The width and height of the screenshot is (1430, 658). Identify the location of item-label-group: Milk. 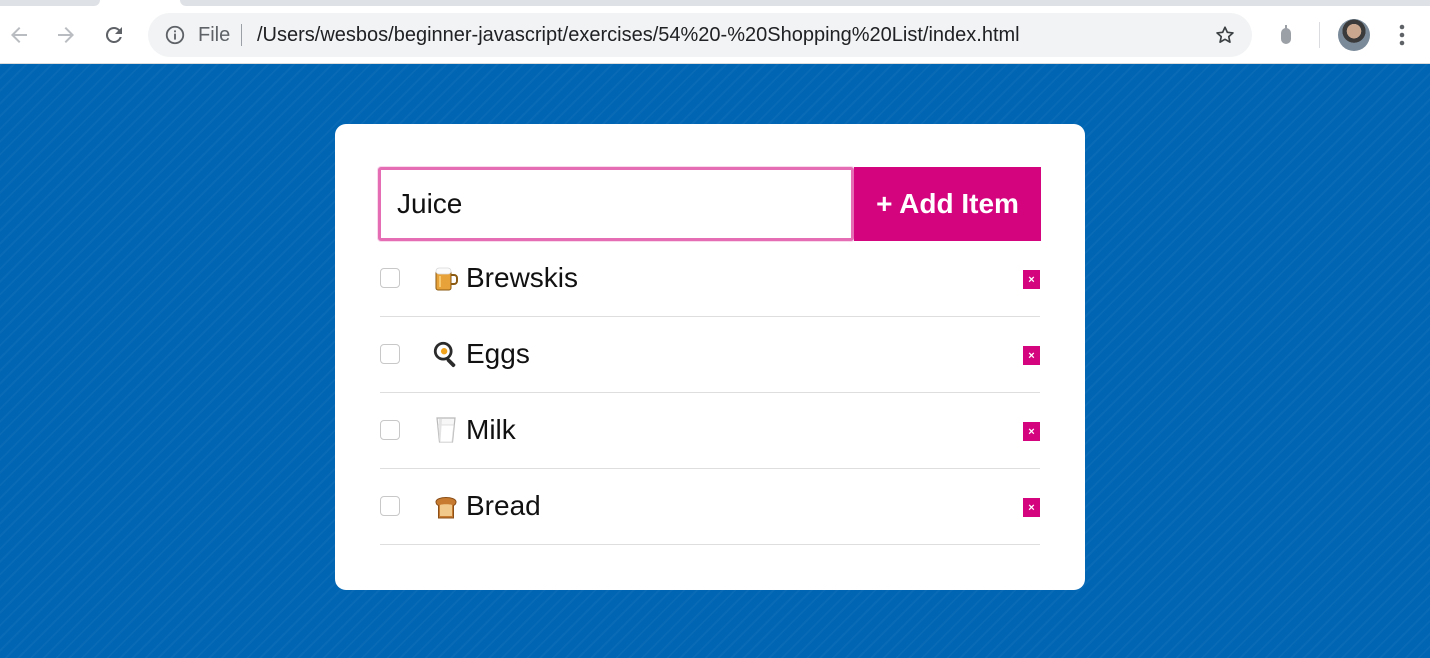
(474, 430).